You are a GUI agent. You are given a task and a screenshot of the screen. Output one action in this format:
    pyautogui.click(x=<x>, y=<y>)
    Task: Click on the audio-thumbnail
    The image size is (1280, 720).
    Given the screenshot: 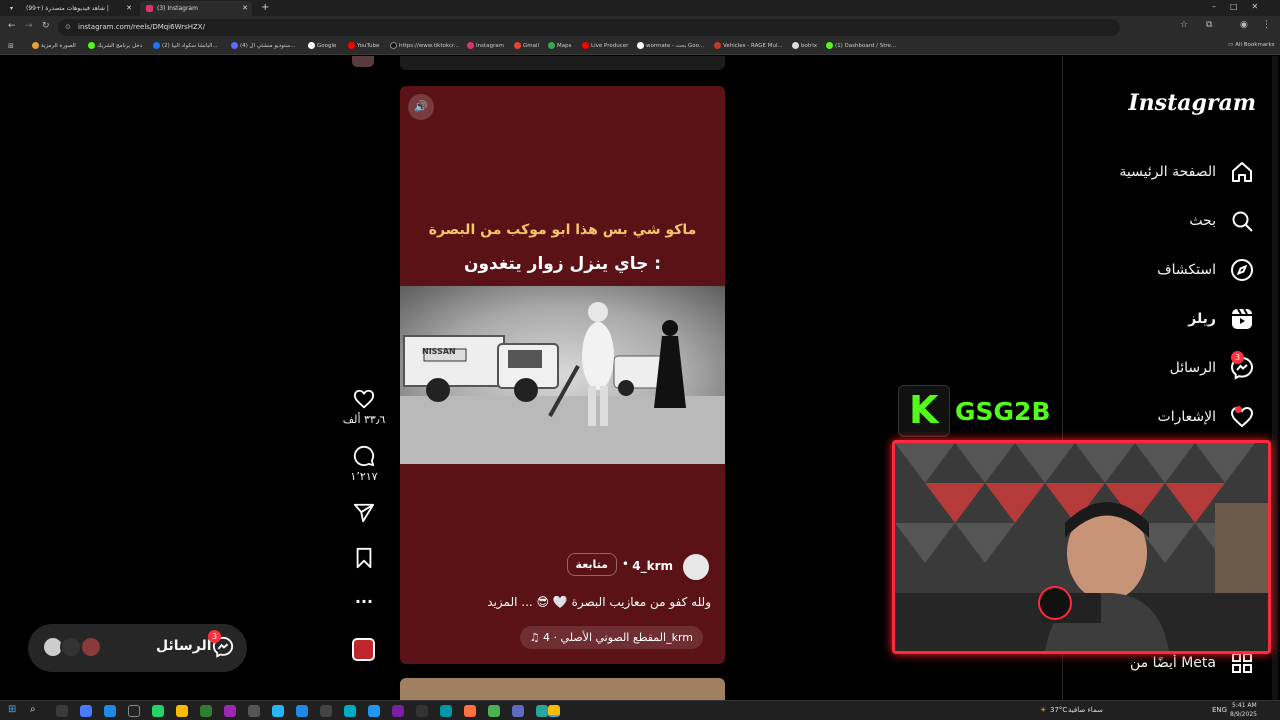 What is the action you would take?
    pyautogui.click(x=363, y=649)
    